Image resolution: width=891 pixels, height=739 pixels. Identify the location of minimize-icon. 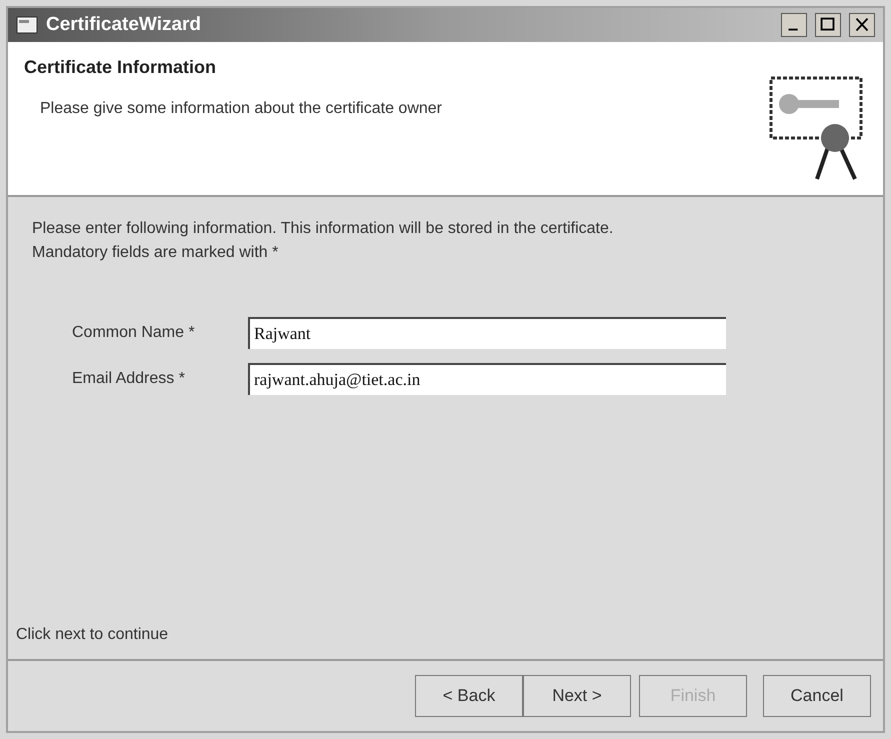
(794, 25).